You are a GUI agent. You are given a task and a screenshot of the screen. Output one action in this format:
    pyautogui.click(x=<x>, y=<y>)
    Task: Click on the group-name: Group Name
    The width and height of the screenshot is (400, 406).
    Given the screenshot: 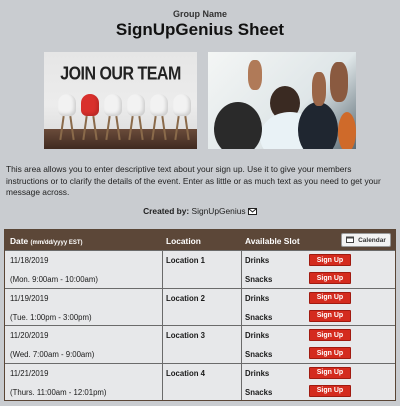 What is the action you would take?
    pyautogui.click(x=199, y=14)
    